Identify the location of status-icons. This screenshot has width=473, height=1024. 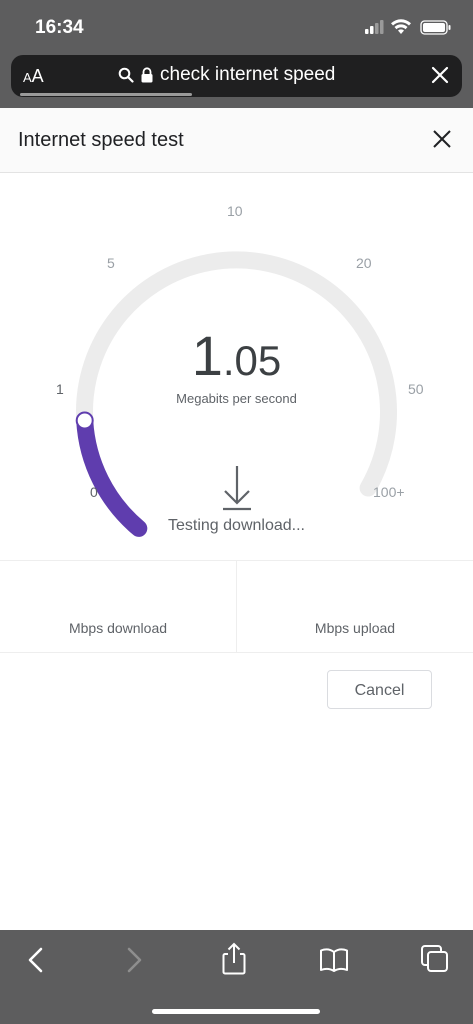
(408, 27).